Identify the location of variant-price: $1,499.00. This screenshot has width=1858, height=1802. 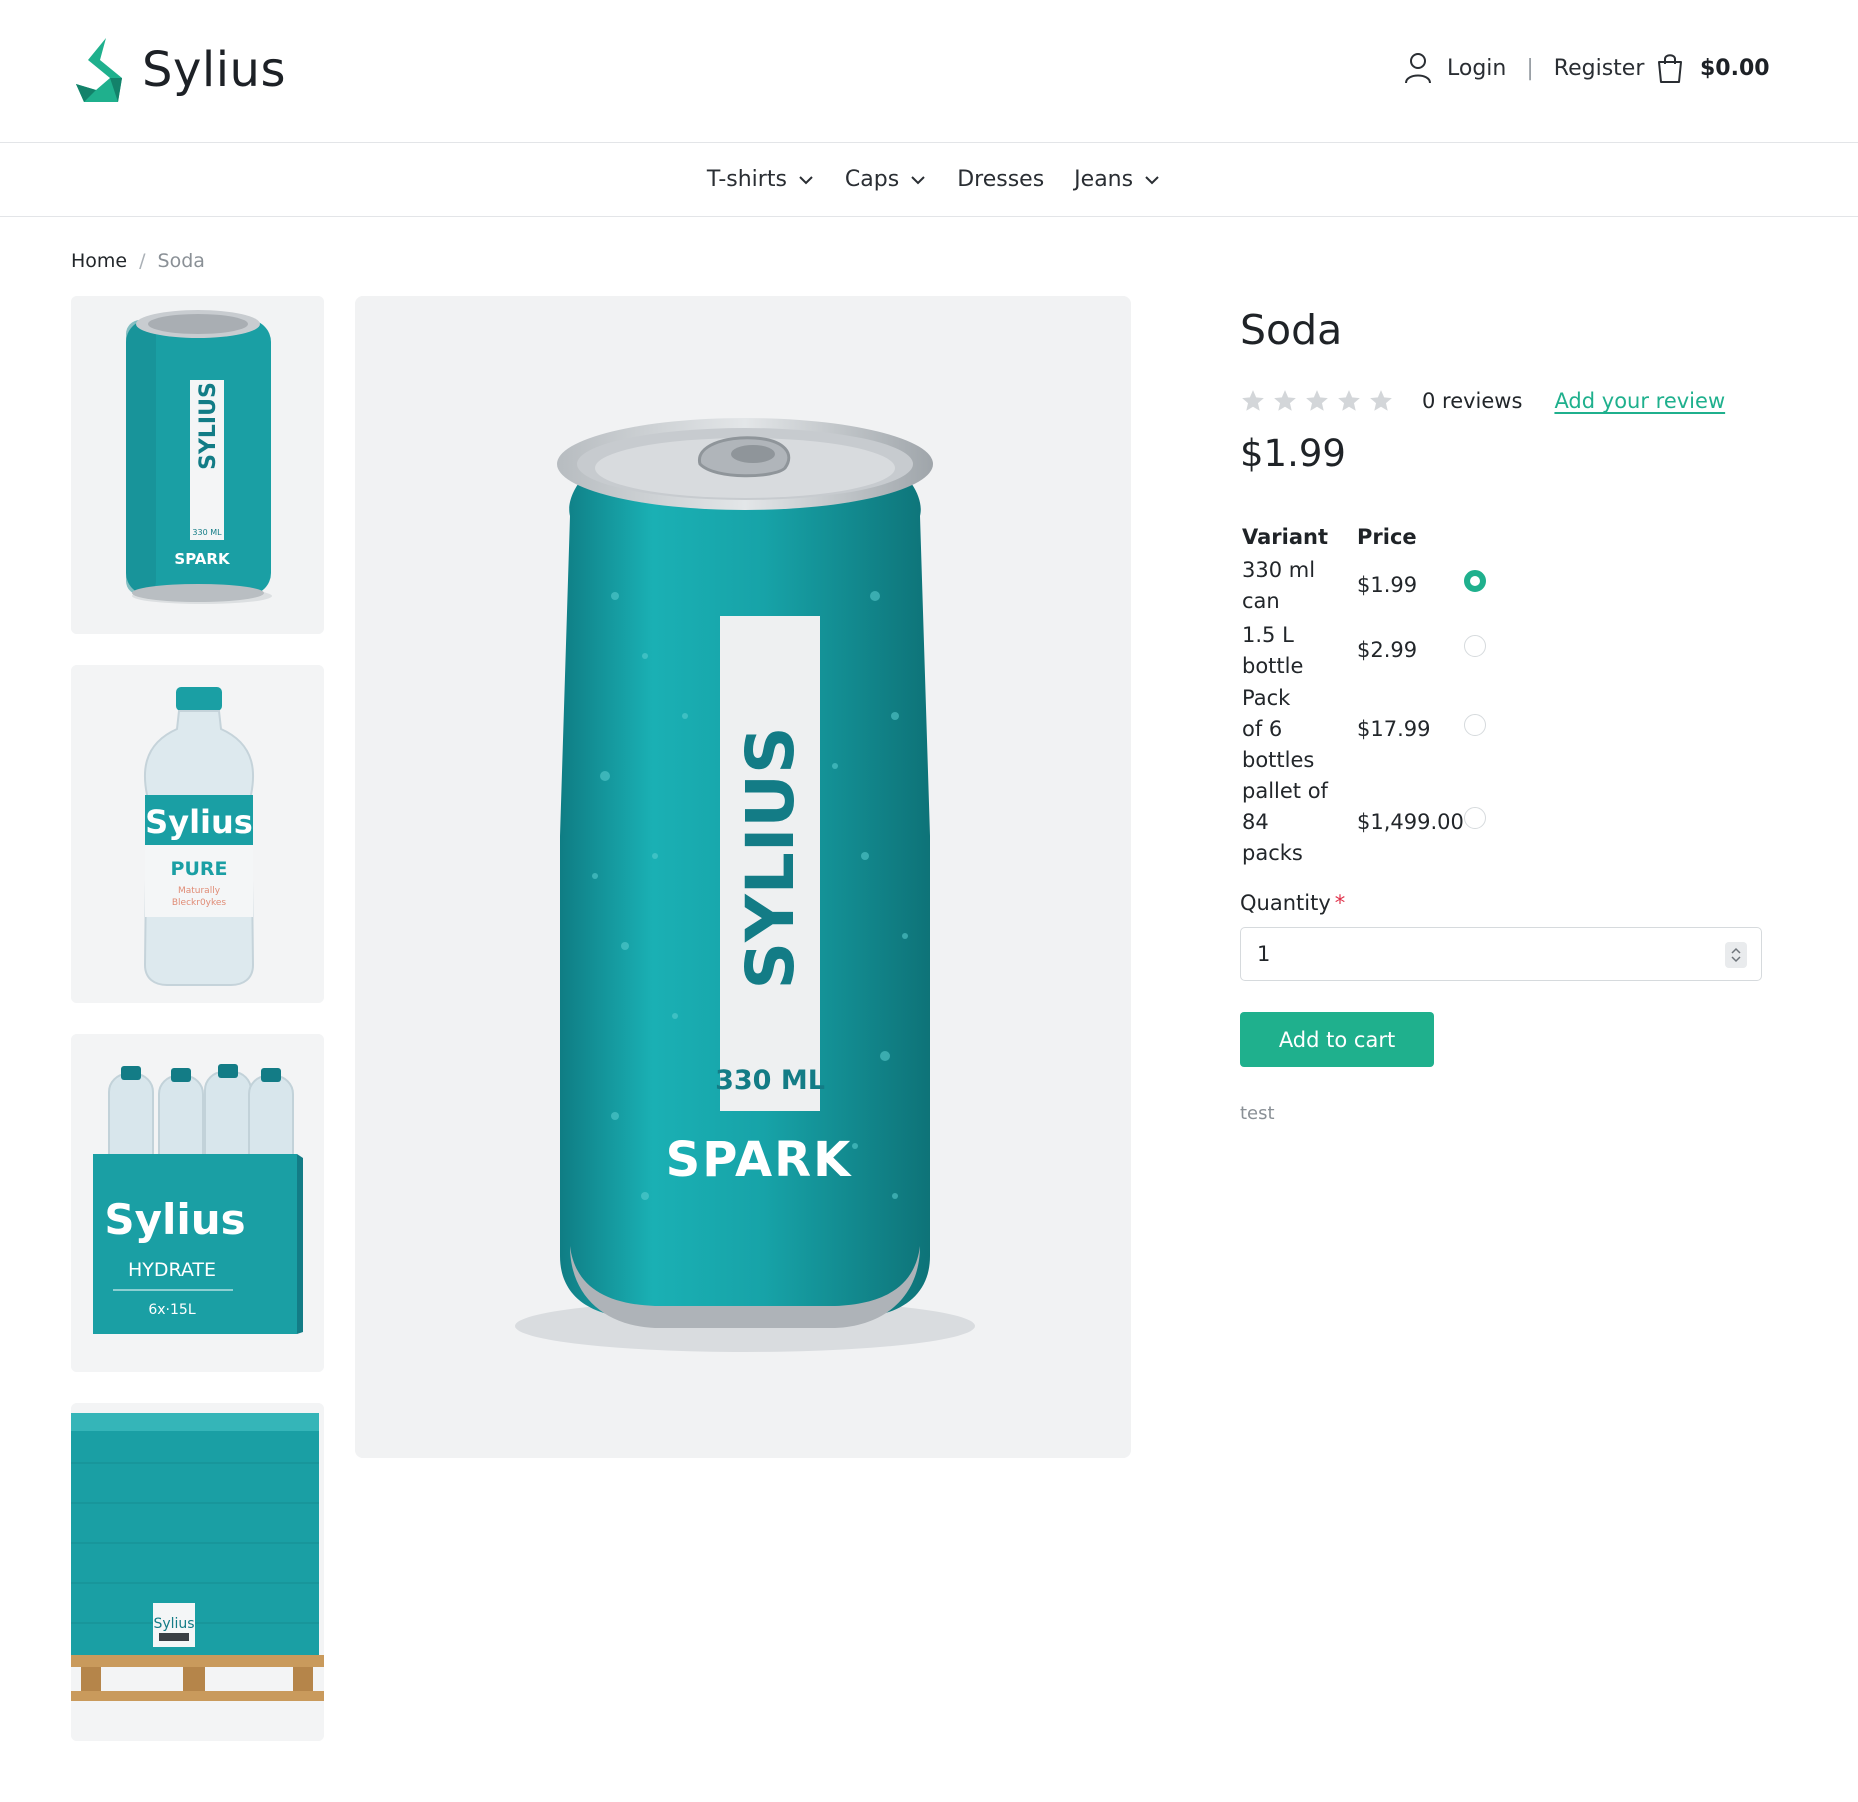
(1410, 822).